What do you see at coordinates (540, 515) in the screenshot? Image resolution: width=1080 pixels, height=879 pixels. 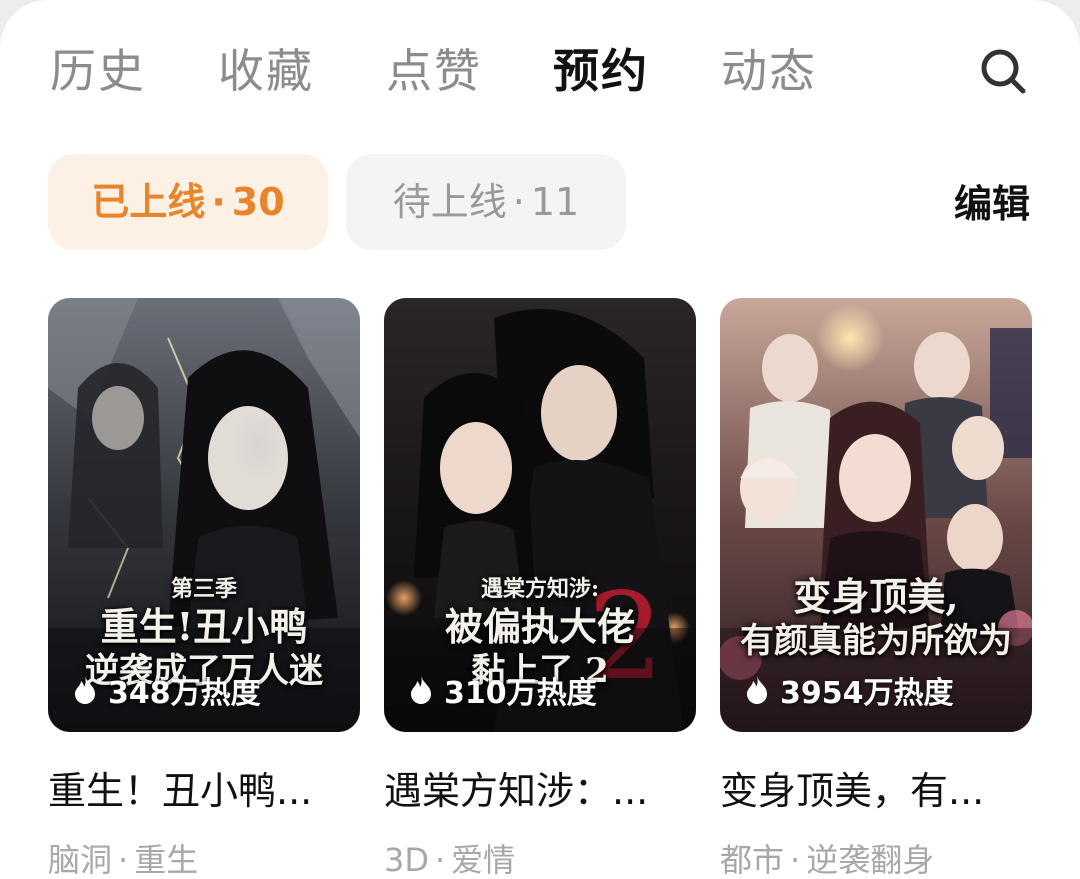 I see `book-cover: 2 遇棠方知涉: 被偏执大佬 黏上了 2 310万热度` at bounding box center [540, 515].